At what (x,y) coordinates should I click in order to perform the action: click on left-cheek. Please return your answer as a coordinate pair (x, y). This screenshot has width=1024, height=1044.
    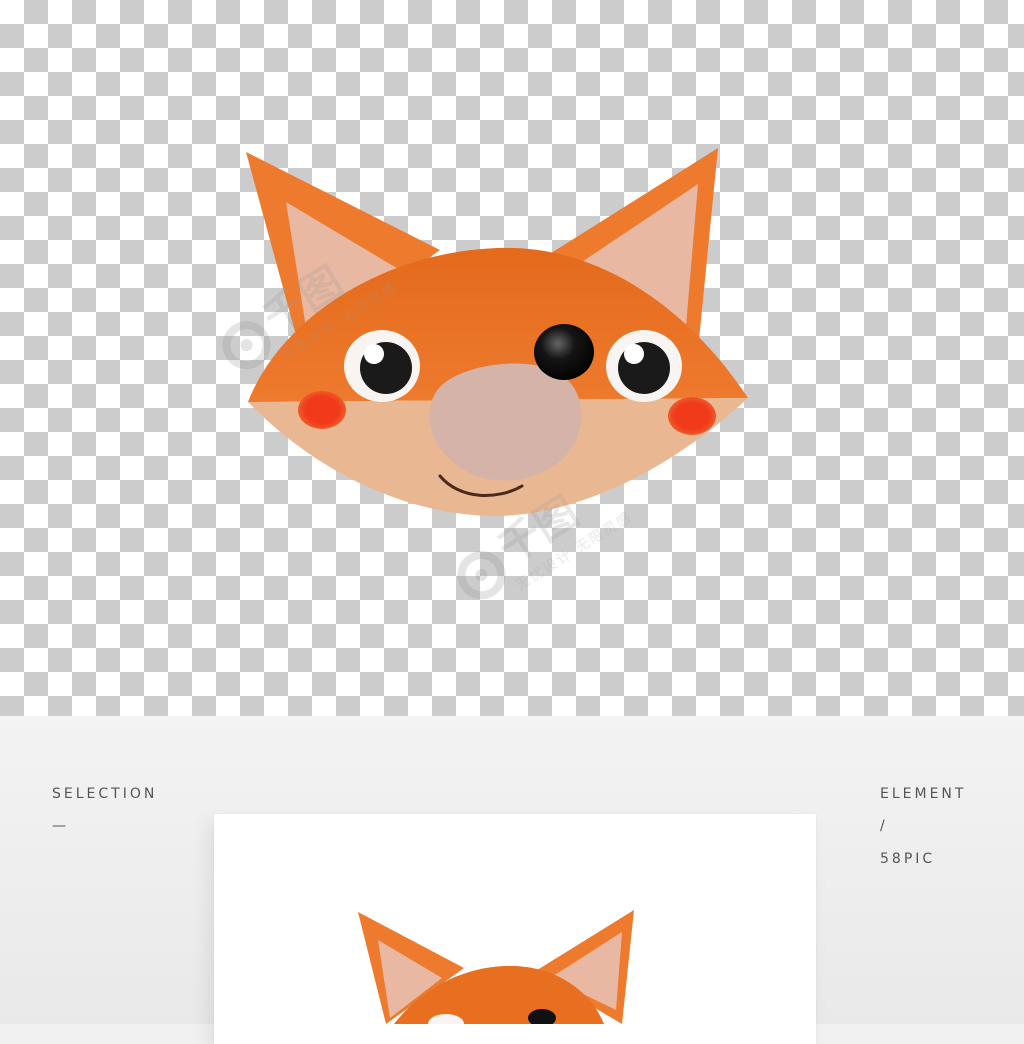
    Looking at the image, I should click on (322, 410).